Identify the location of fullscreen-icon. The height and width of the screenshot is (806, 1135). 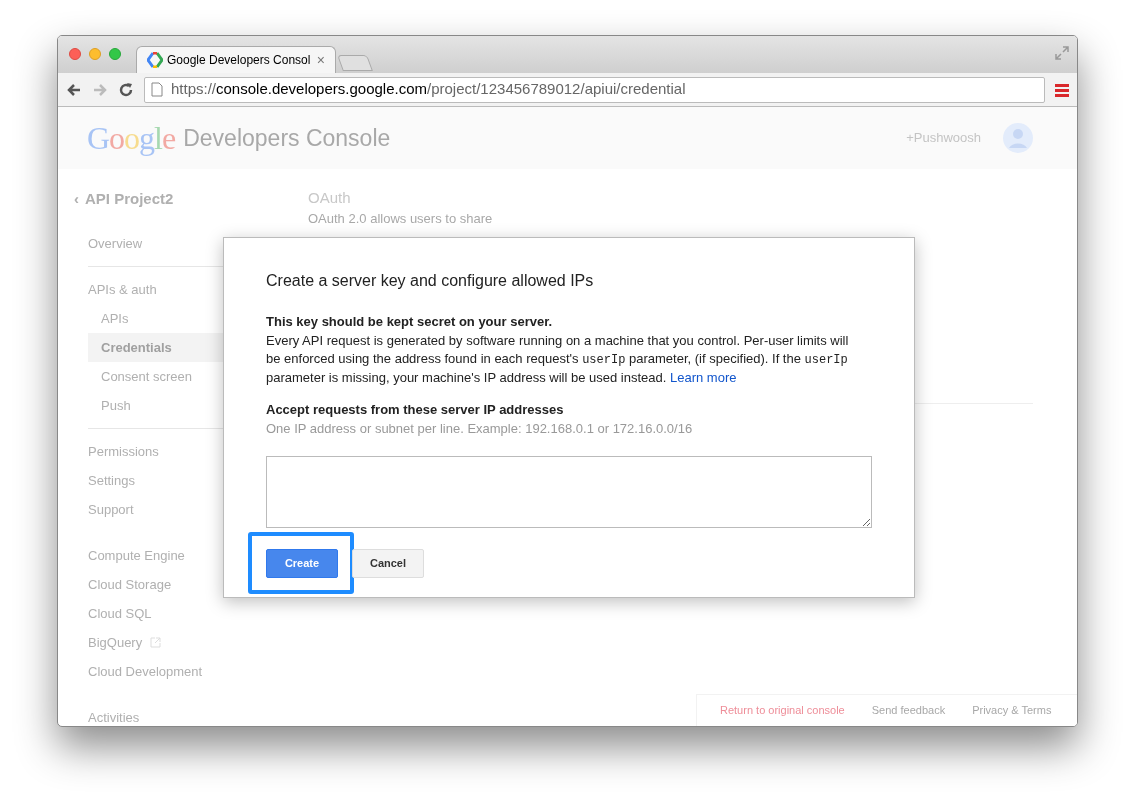
(1062, 53).